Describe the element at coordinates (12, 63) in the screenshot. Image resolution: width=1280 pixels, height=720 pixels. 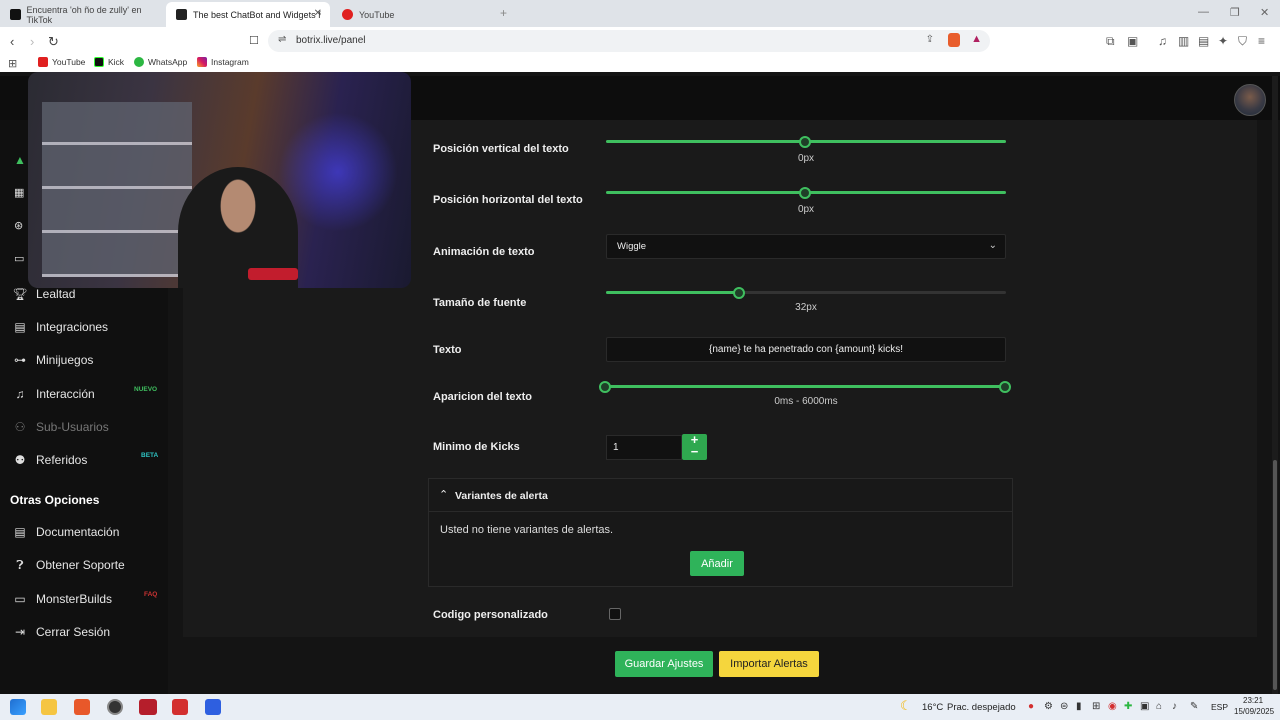
I see `apps-grid-icon: ⊞` at that location.